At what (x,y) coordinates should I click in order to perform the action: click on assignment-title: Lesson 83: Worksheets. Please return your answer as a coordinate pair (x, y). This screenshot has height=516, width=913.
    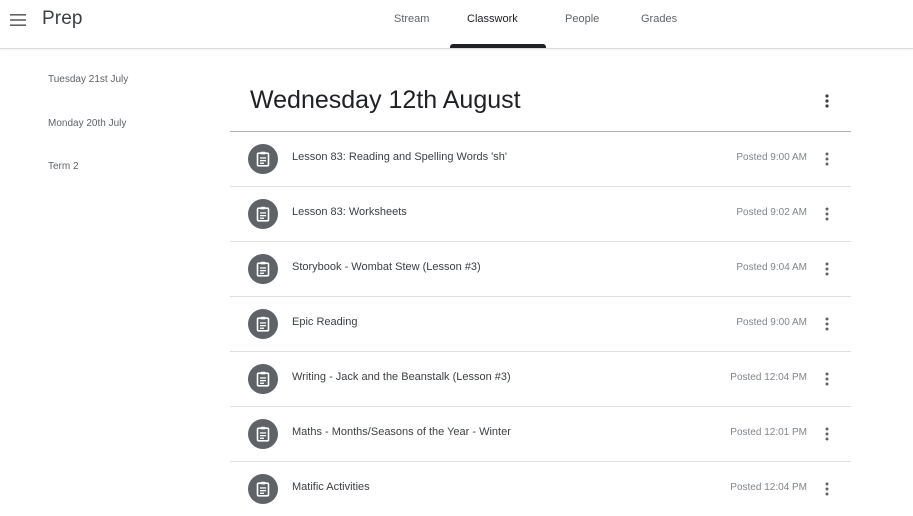
    Looking at the image, I should click on (349, 212).